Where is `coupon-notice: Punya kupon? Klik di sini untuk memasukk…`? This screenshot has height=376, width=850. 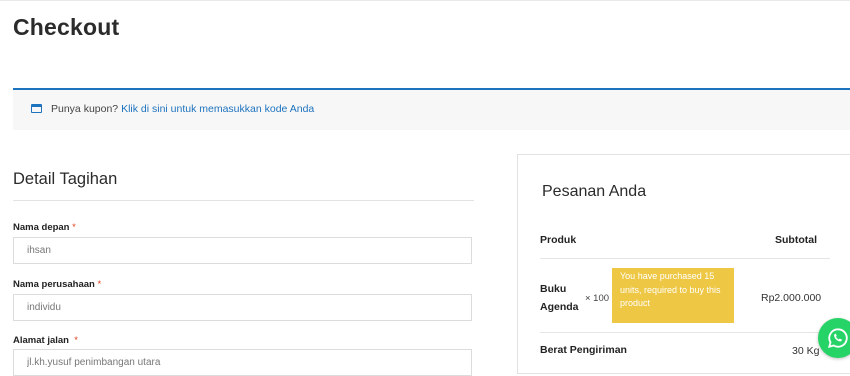 coupon-notice: Punya kupon? Klik di sini untuk memasukk… is located at coordinates (431, 109).